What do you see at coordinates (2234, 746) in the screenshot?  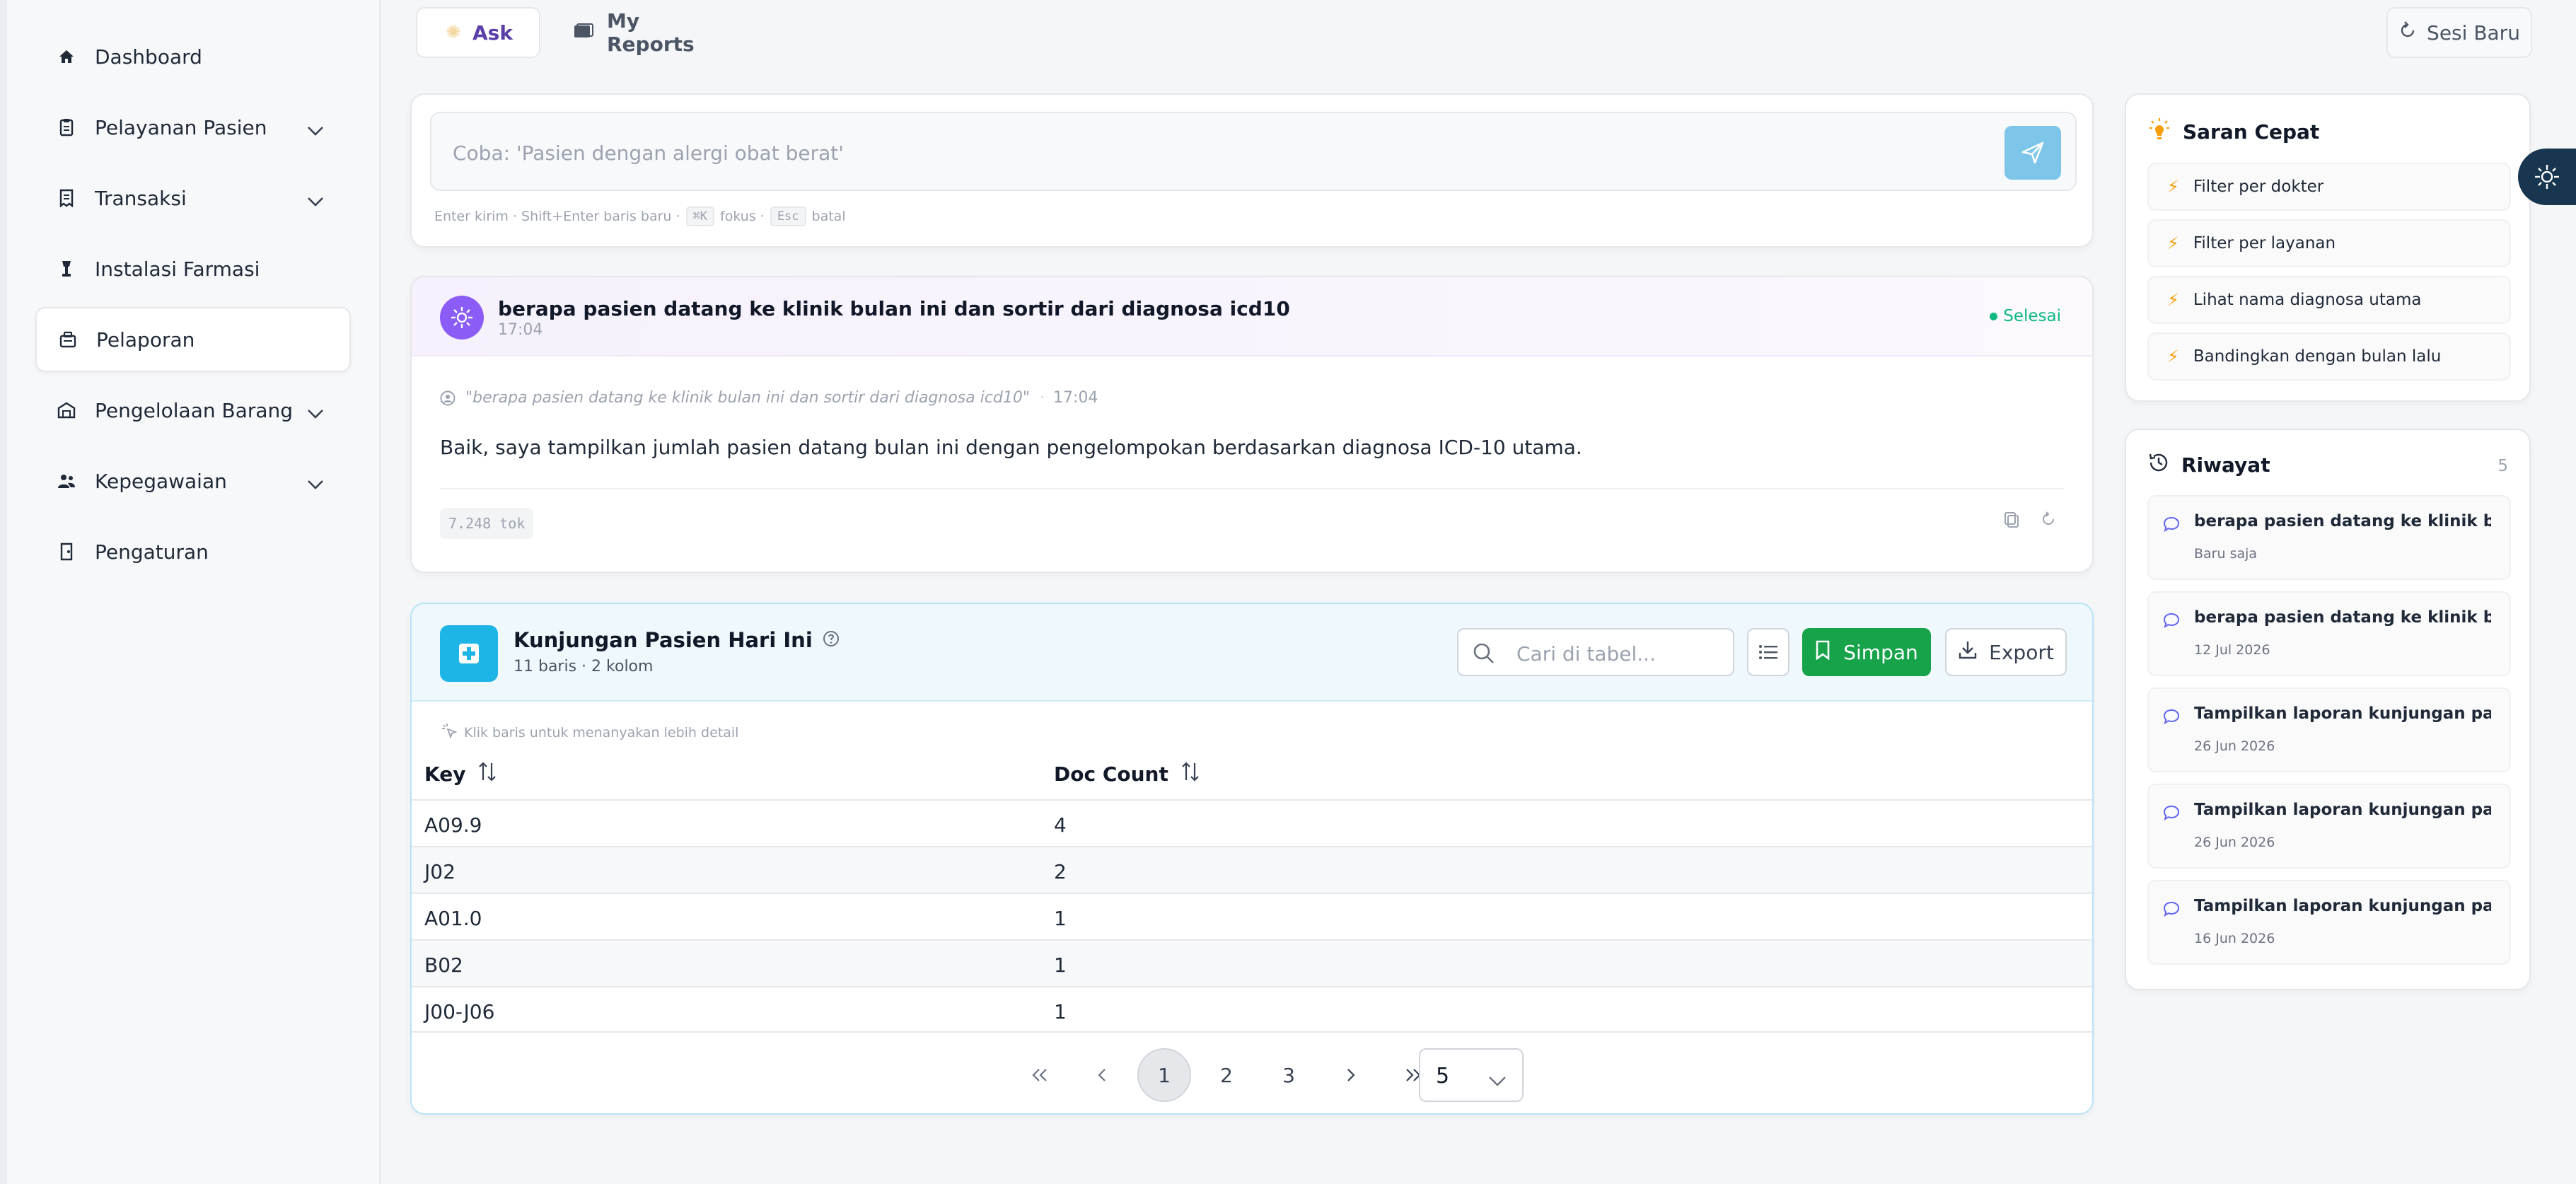 I see `history-item-date: 26 Jun 2026` at bounding box center [2234, 746].